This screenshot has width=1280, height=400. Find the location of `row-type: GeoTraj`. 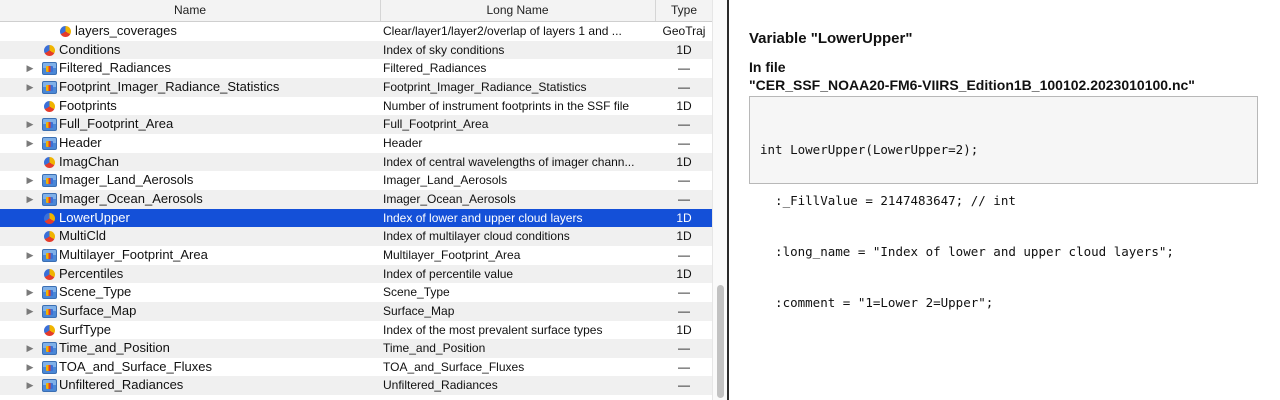

row-type: GeoTraj is located at coordinates (684, 31).